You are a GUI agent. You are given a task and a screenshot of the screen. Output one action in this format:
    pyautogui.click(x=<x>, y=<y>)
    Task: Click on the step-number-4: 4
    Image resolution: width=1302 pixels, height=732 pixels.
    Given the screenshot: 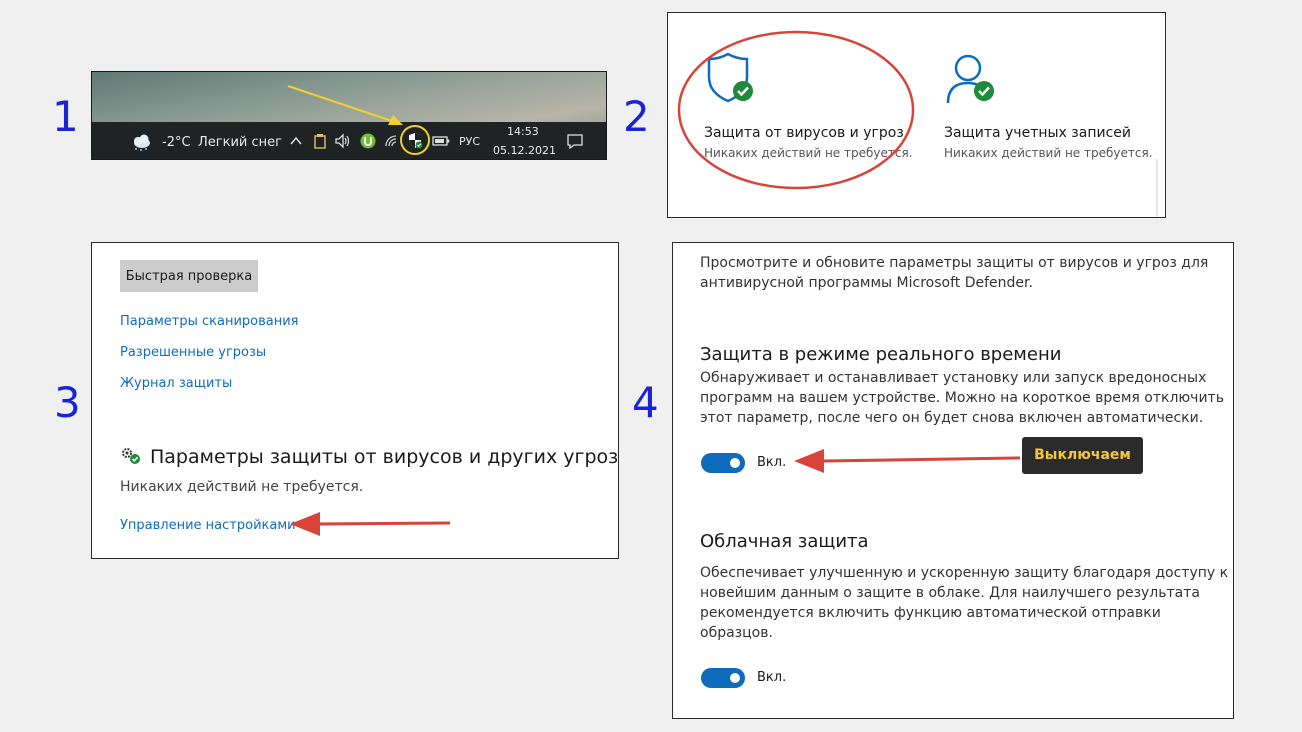 What is the action you would take?
    pyautogui.click(x=645, y=402)
    